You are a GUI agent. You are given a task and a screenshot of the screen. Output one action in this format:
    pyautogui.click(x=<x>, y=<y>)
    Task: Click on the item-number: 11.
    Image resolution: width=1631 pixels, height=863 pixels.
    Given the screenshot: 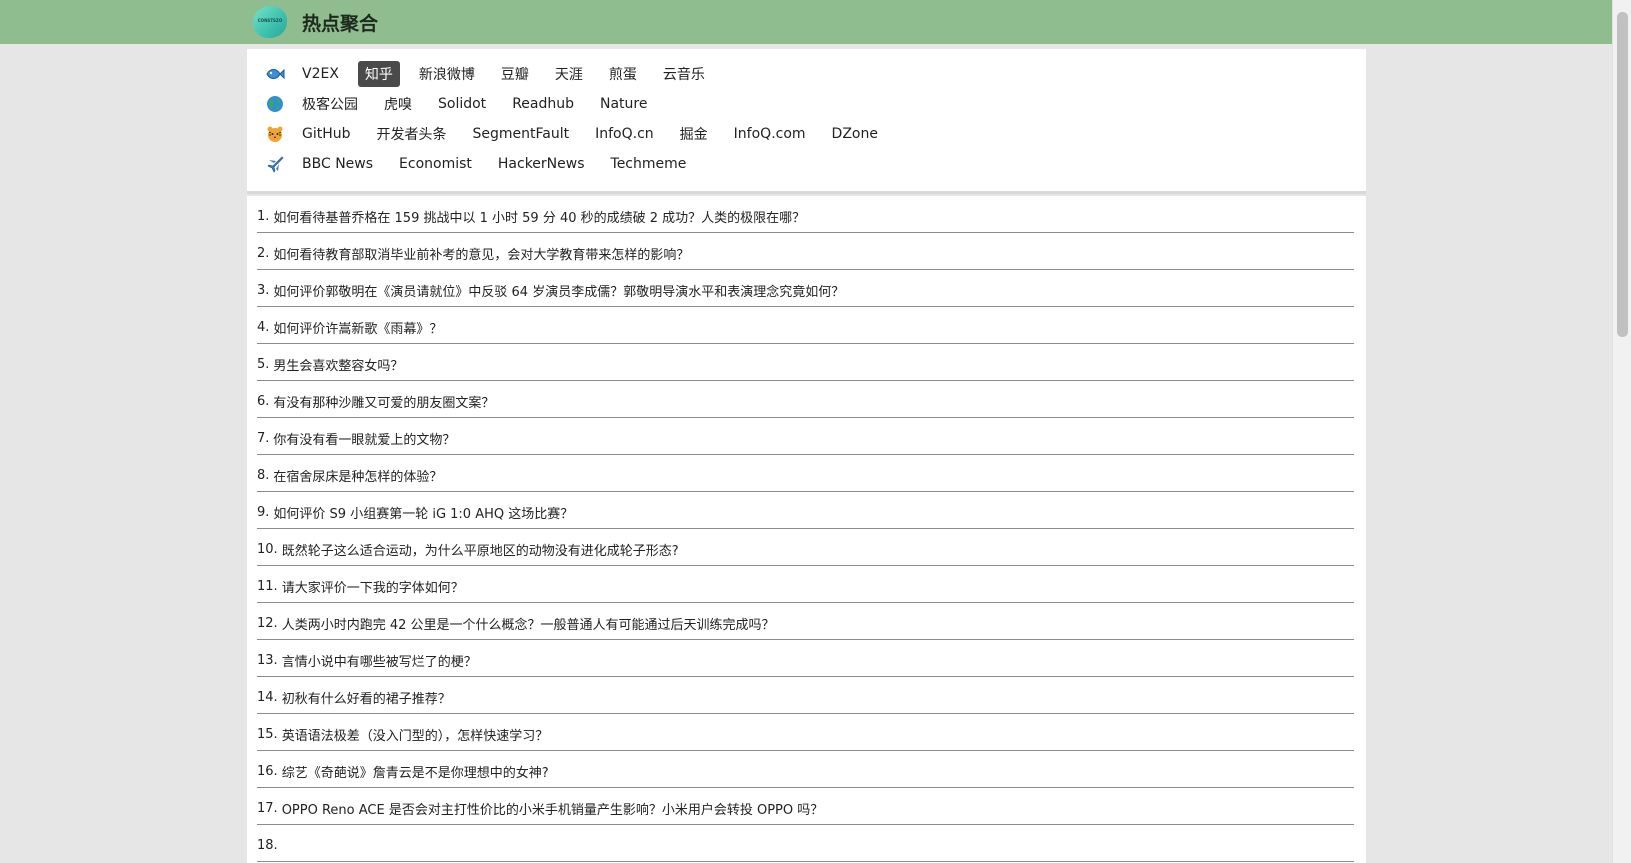 What is the action you would take?
    pyautogui.click(x=267, y=586)
    